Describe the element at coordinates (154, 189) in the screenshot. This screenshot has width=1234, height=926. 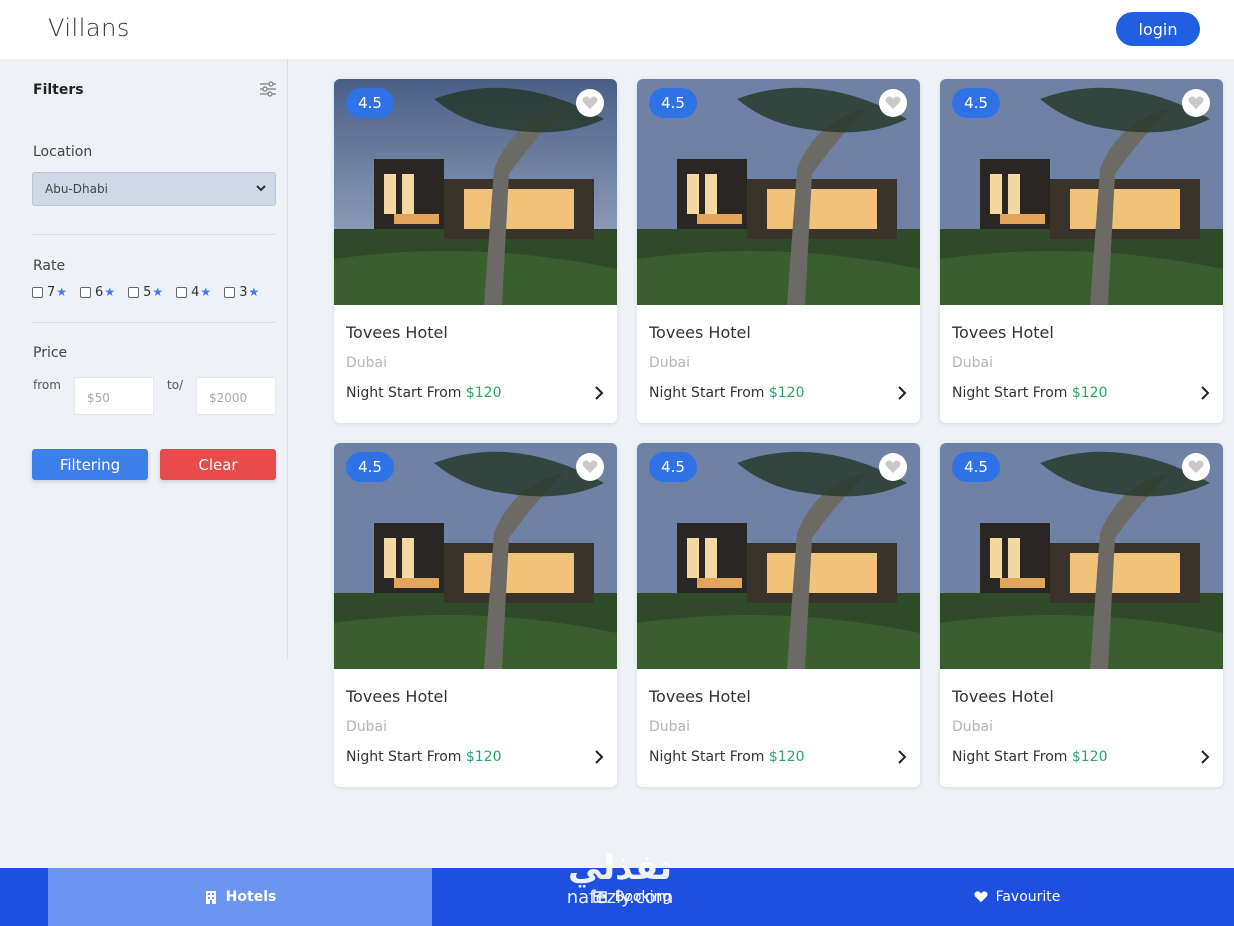
I see `location-select: Abu-Dhabi` at that location.